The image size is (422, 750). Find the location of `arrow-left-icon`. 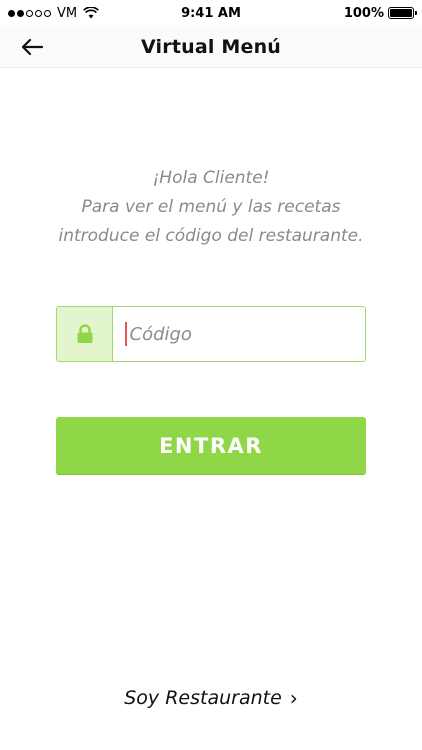

arrow-left-icon is located at coordinates (32, 47).